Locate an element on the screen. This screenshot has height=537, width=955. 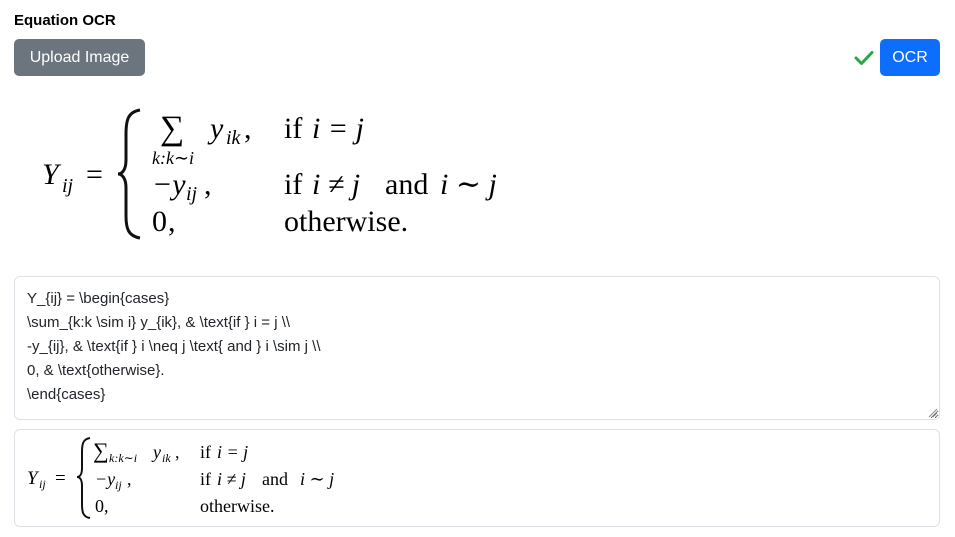
ocr-button: OCR is located at coordinates (910, 57).